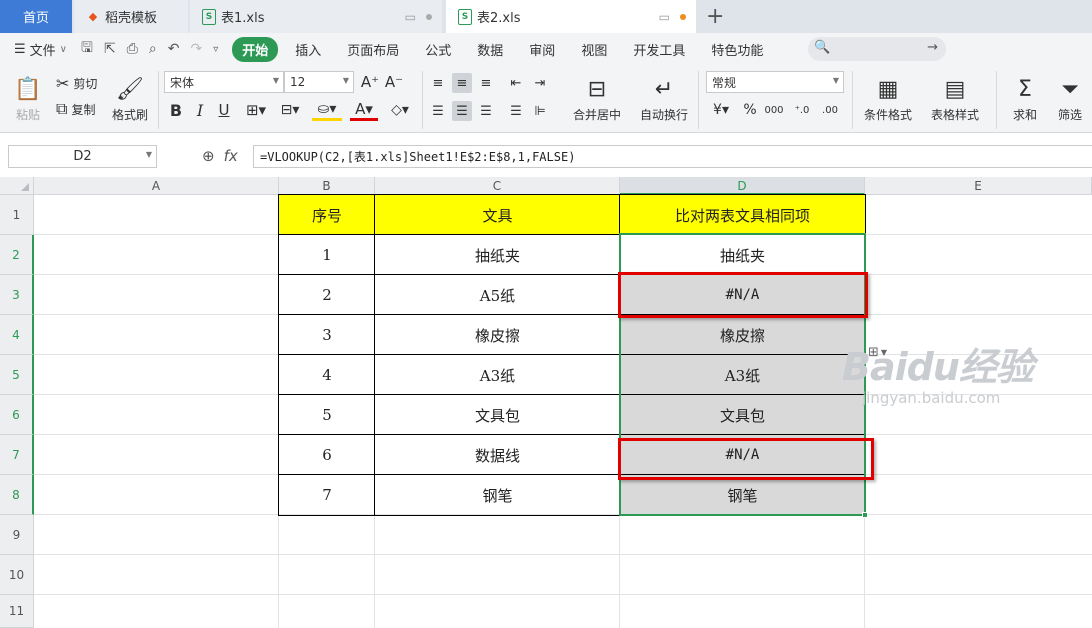 The height and width of the screenshot is (628, 1092). Describe the element at coordinates (750, 110) in the screenshot. I see `percent-icon: %` at that location.